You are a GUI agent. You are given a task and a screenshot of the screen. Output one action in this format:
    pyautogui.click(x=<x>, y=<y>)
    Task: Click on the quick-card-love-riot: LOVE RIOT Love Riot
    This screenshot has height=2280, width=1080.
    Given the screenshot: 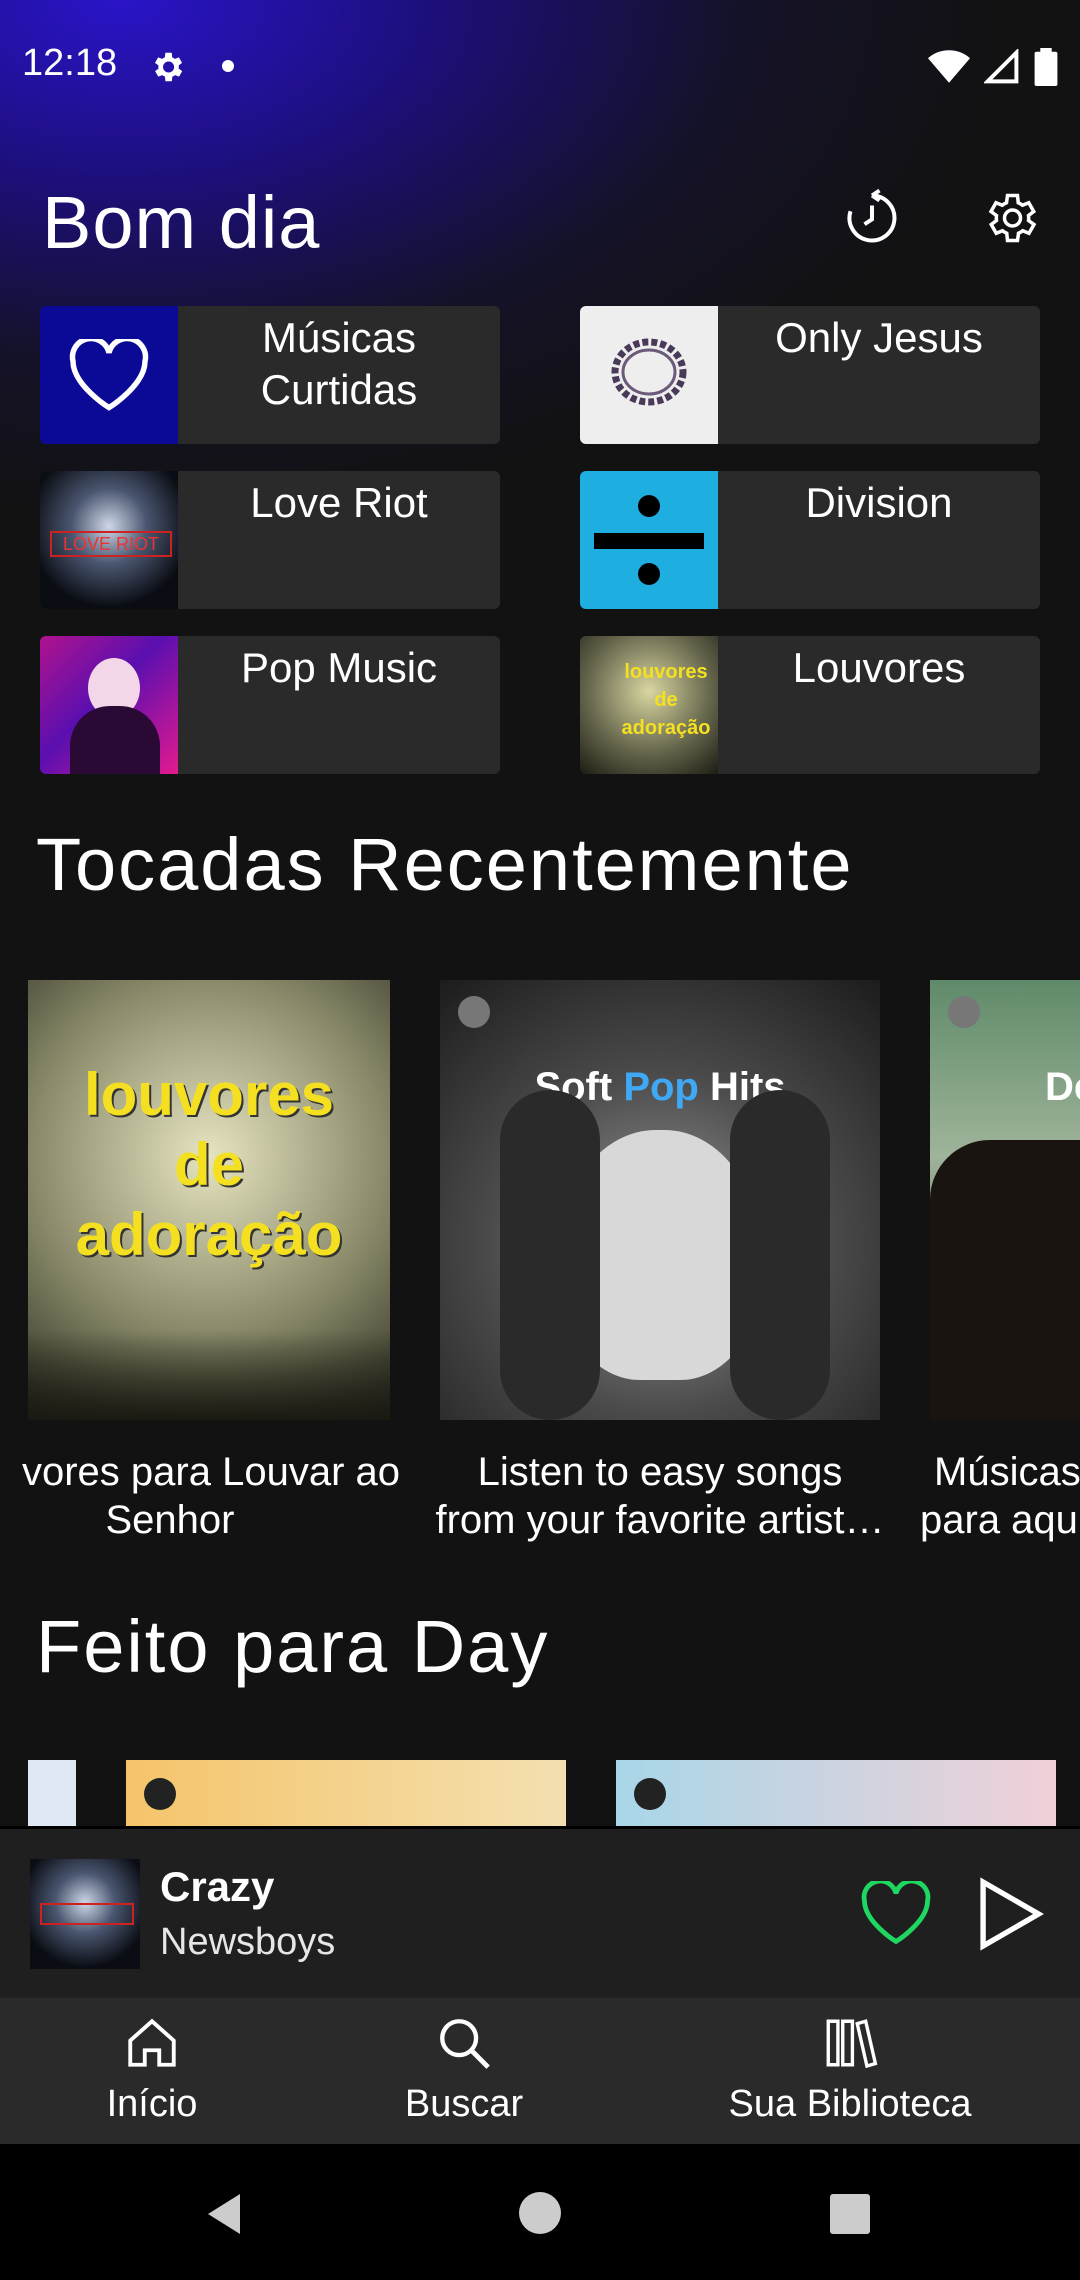 What is the action you would take?
    pyautogui.click(x=270, y=540)
    